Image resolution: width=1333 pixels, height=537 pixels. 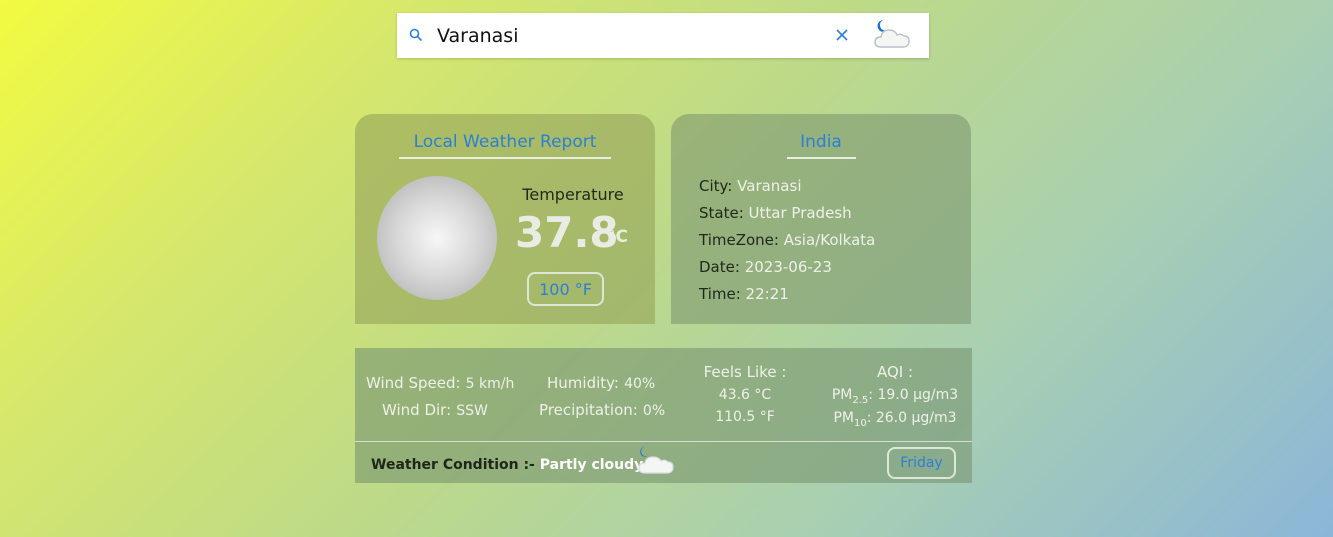 I want to click on card-title-local: Local Weather Report, so click(x=505, y=142).